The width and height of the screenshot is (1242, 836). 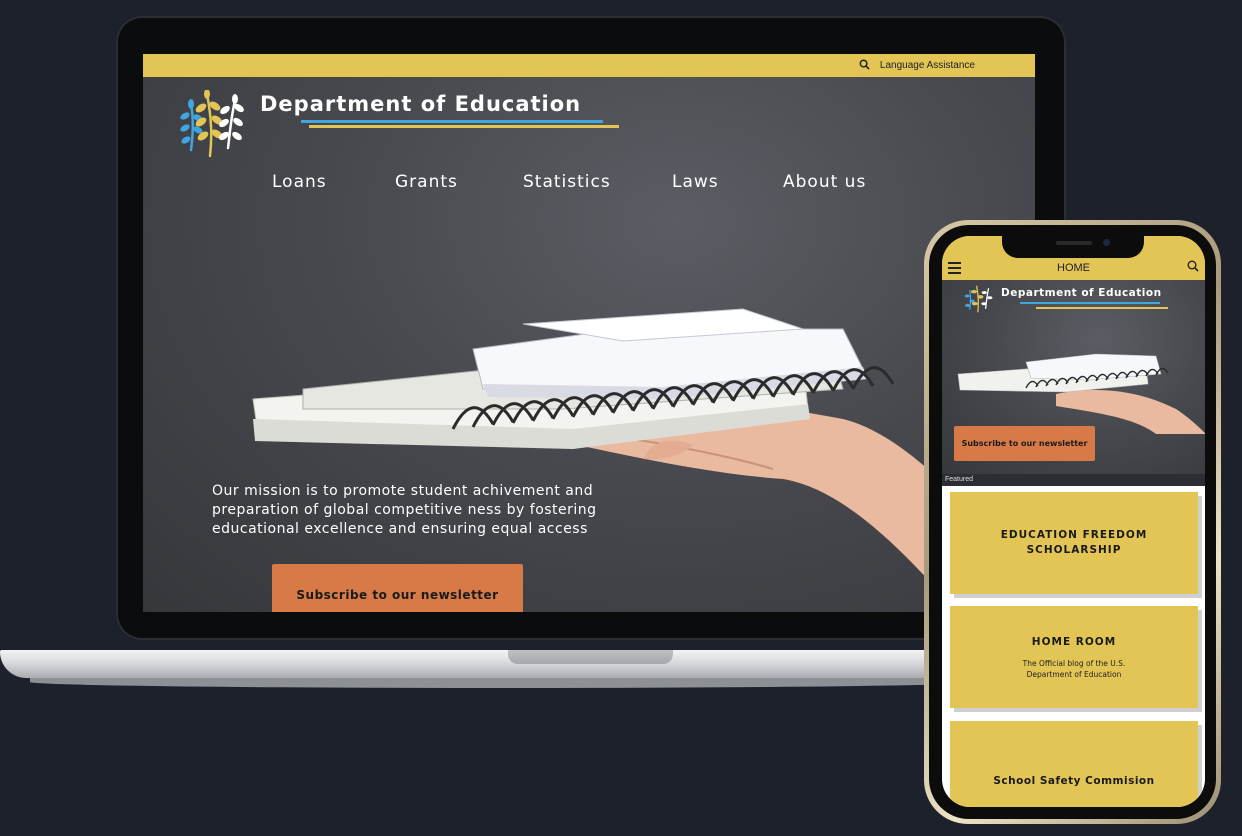 I want to click on card-school-safety-commission: School Safety Commision, so click(x=1074, y=764).